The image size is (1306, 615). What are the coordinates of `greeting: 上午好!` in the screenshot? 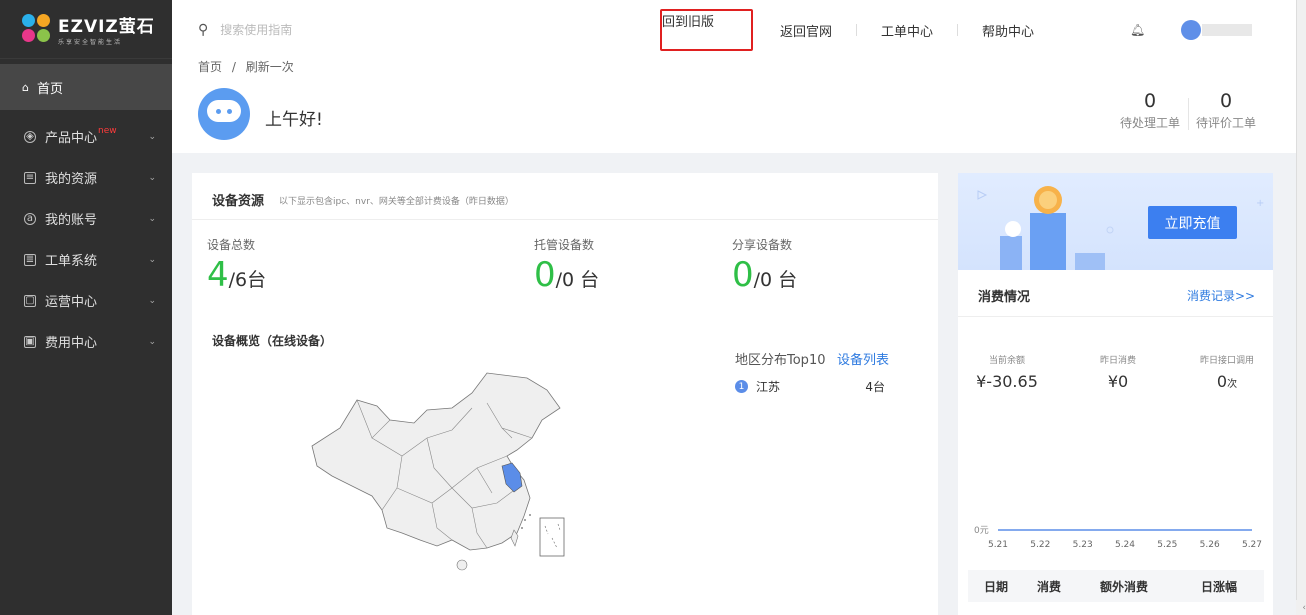 It's located at (294, 120).